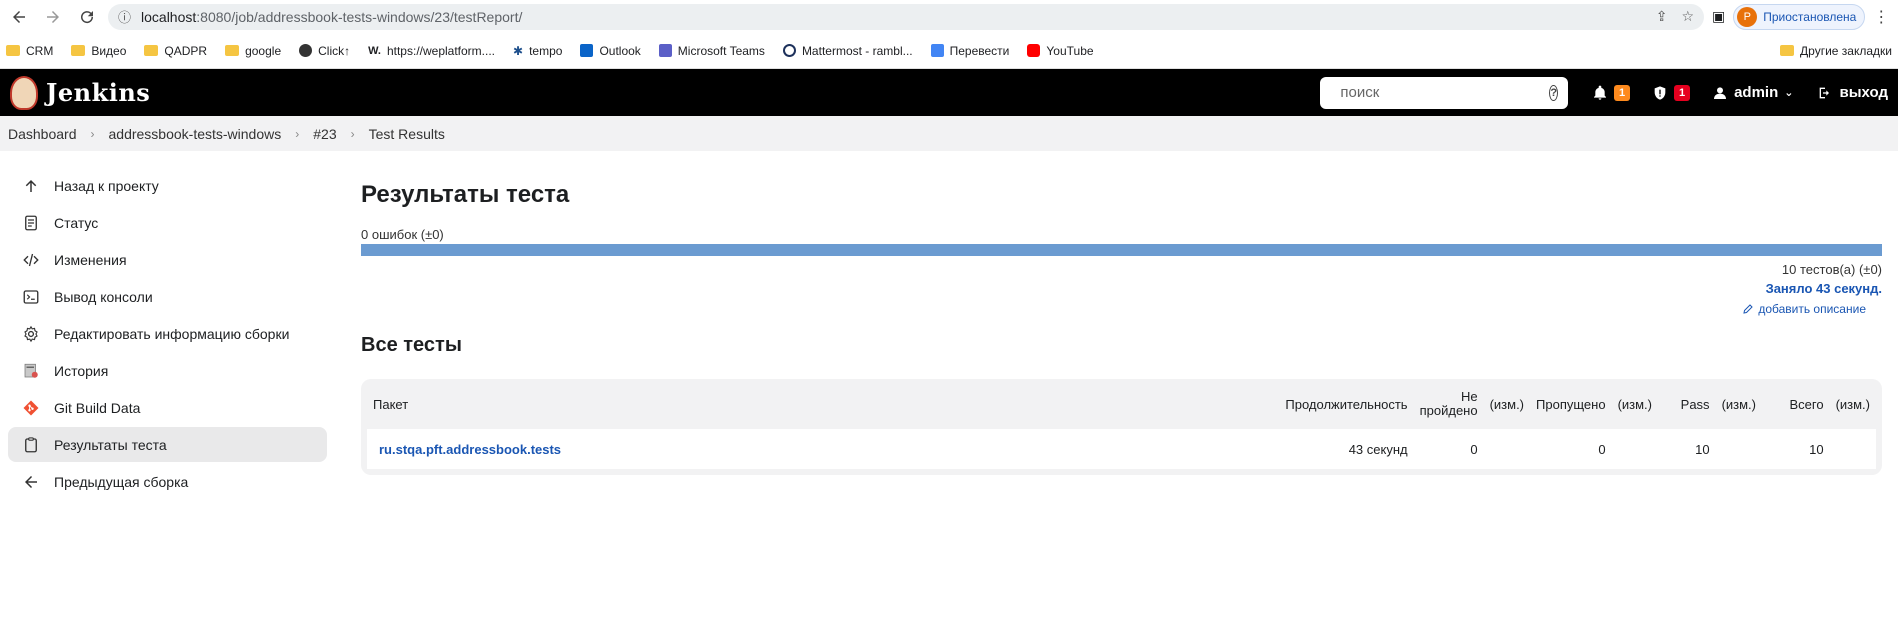 The height and width of the screenshot is (631, 1898). I want to click on sidebar-item-label: Предыдущая сборка, so click(121, 481).